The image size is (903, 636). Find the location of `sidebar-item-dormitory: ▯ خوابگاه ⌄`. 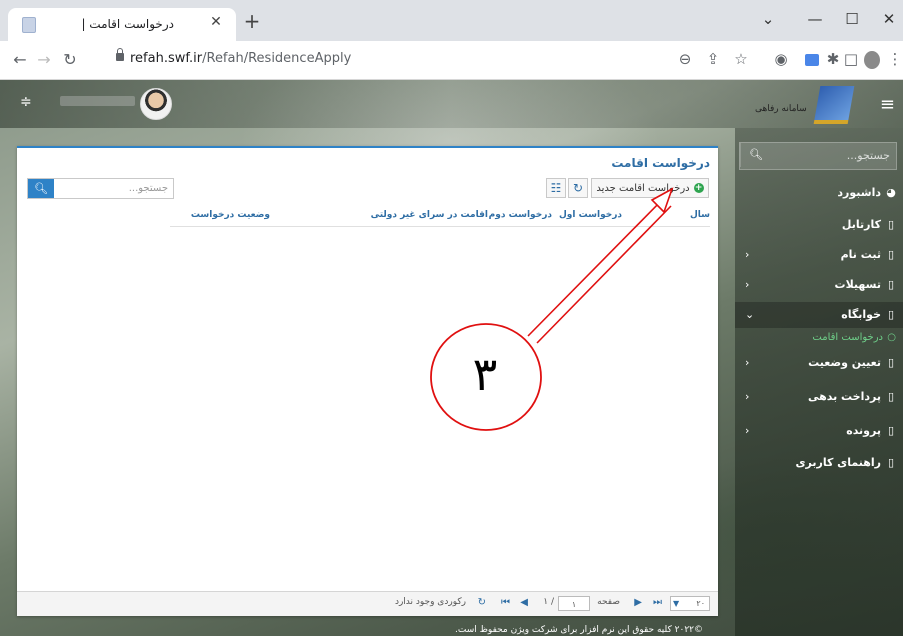

sidebar-item-dormitory: ▯ خوابگاه ⌄ is located at coordinates (819, 315).